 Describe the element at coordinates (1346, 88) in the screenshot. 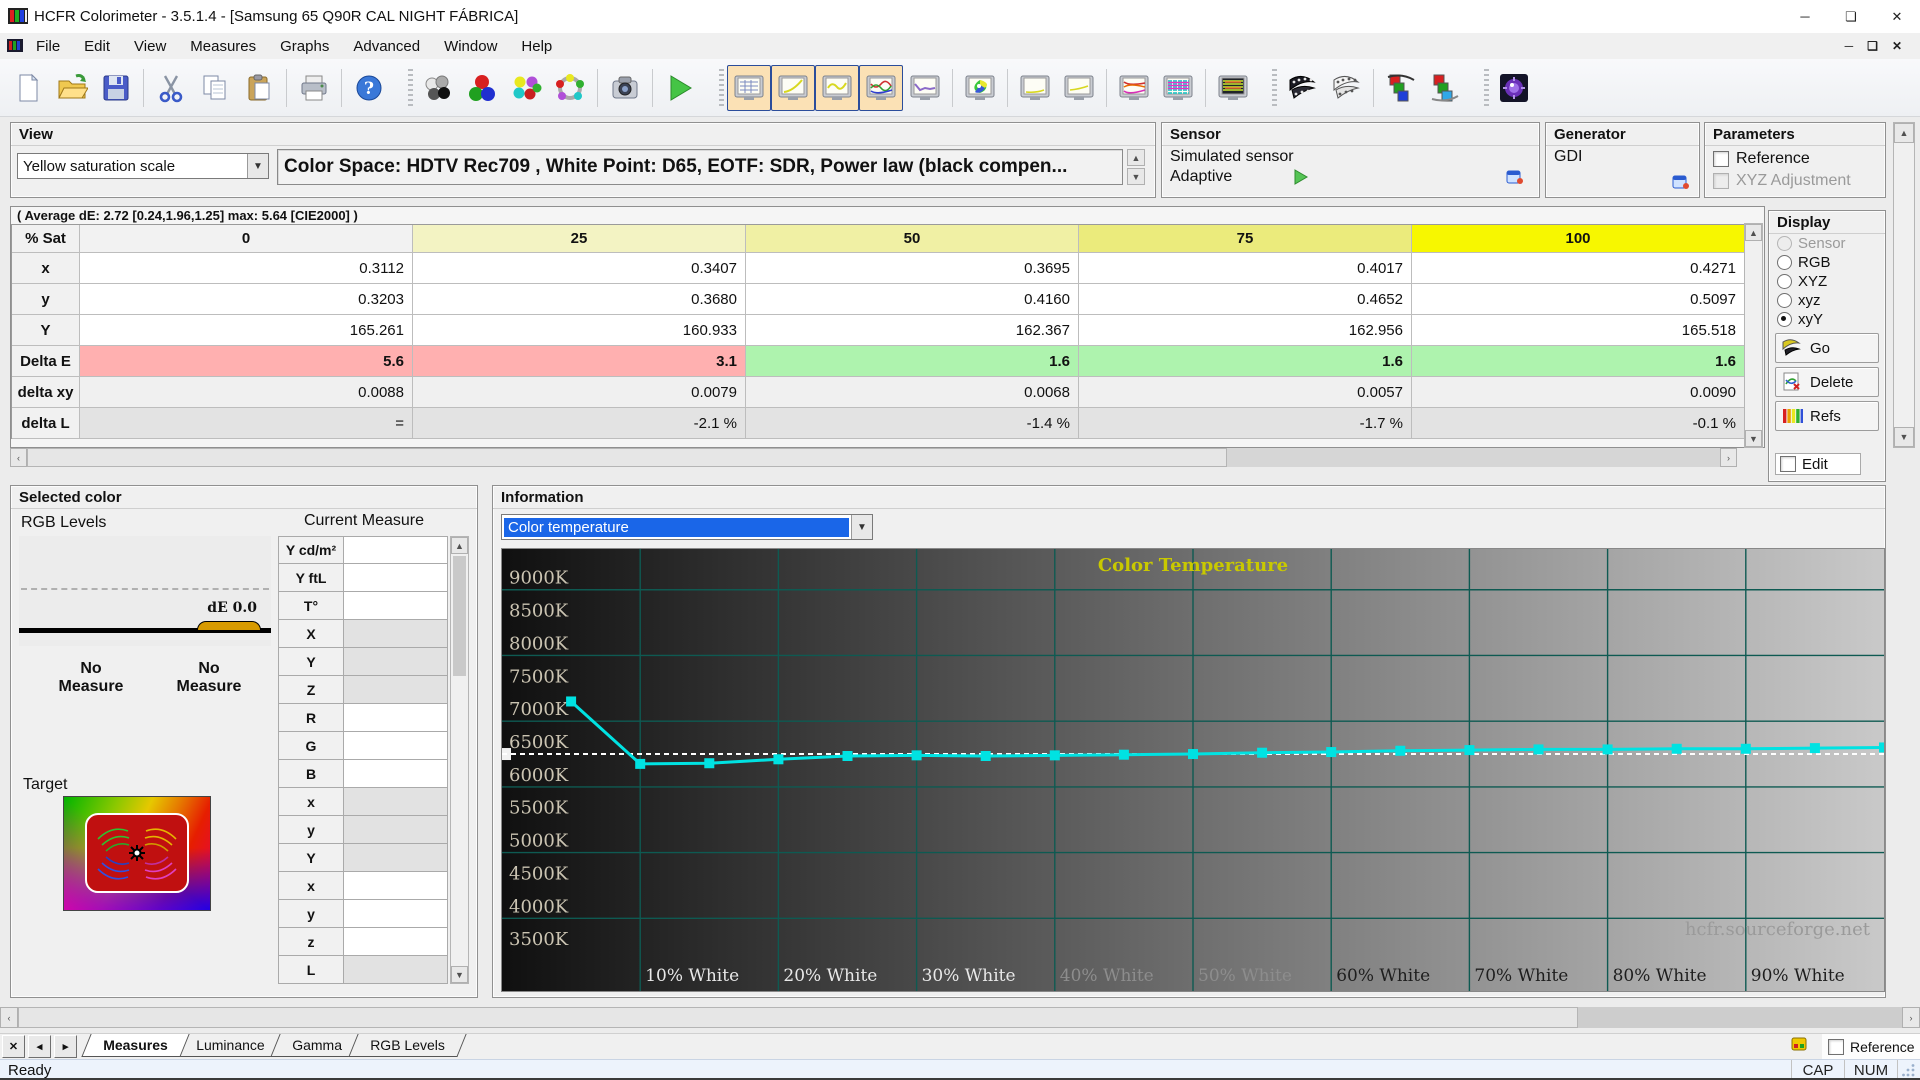

I see `film-light-icon` at that location.